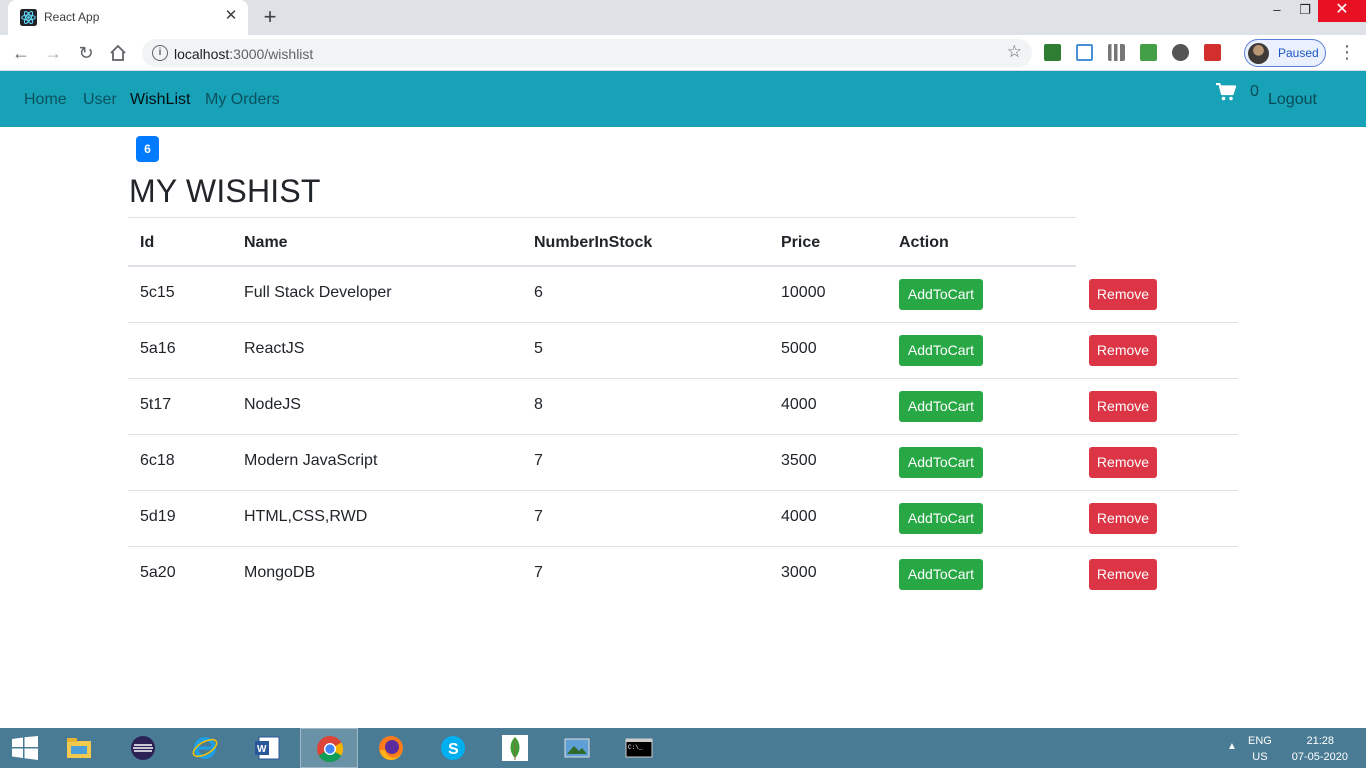 Image resolution: width=1366 pixels, height=768 pixels. Describe the element at coordinates (311, 460) in the screenshot. I see `cell-name: Modern JavaScript` at that location.